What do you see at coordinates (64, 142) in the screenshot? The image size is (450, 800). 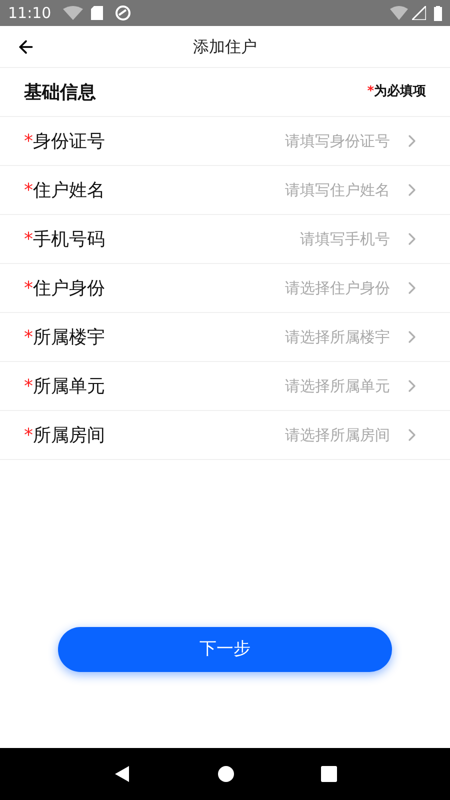 I see `field-label: *身份证号` at bounding box center [64, 142].